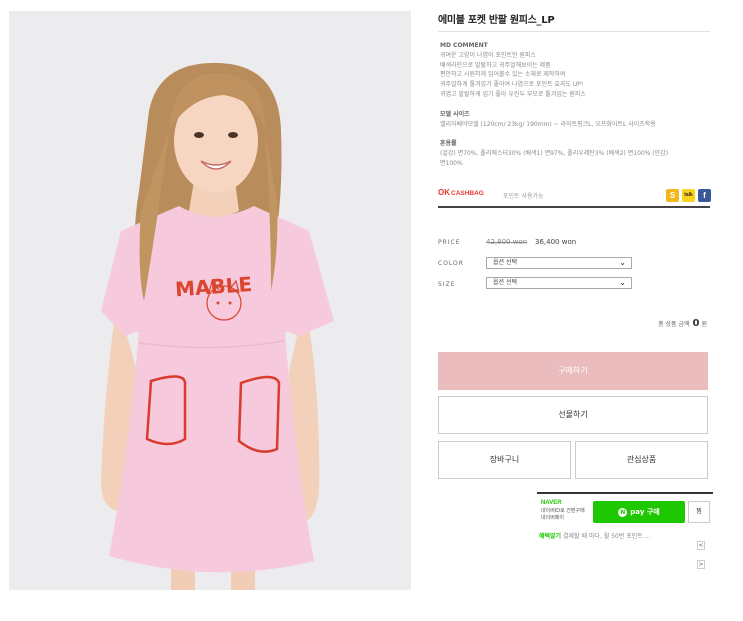 The width and height of the screenshot is (743, 621). Describe the element at coordinates (512, 85) in the screenshot. I see `md-line: 귀주얼하게 툴겨입기 좋아여 나염으로 포인트 효과도 UP!` at that location.